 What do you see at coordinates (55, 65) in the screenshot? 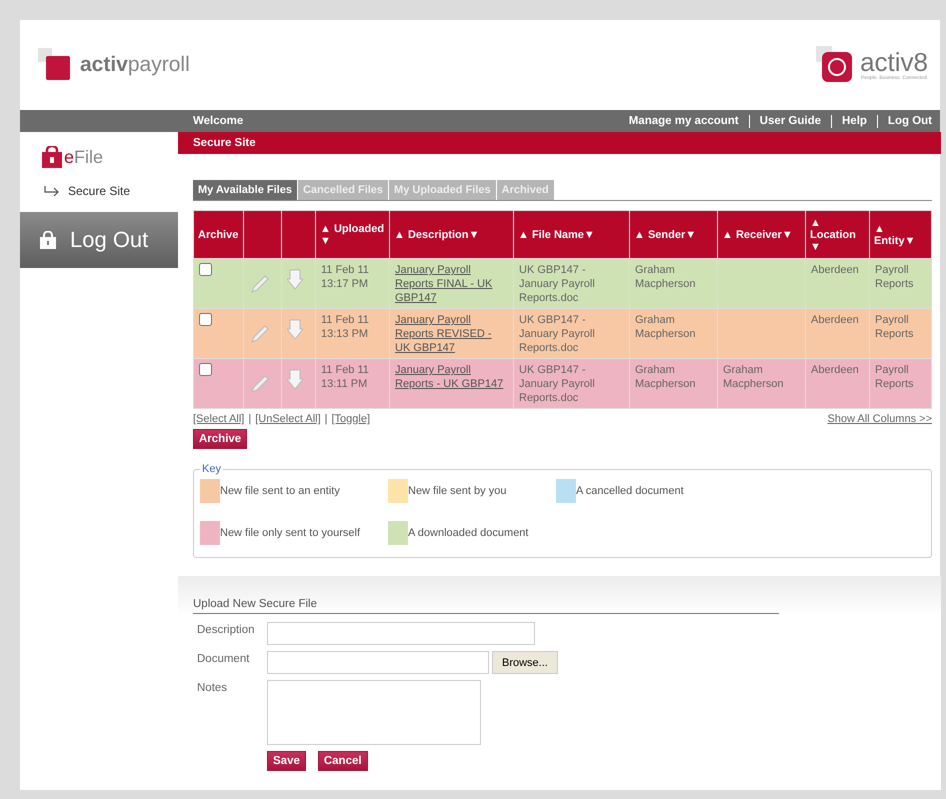
I see `brand-logo-icon` at bounding box center [55, 65].